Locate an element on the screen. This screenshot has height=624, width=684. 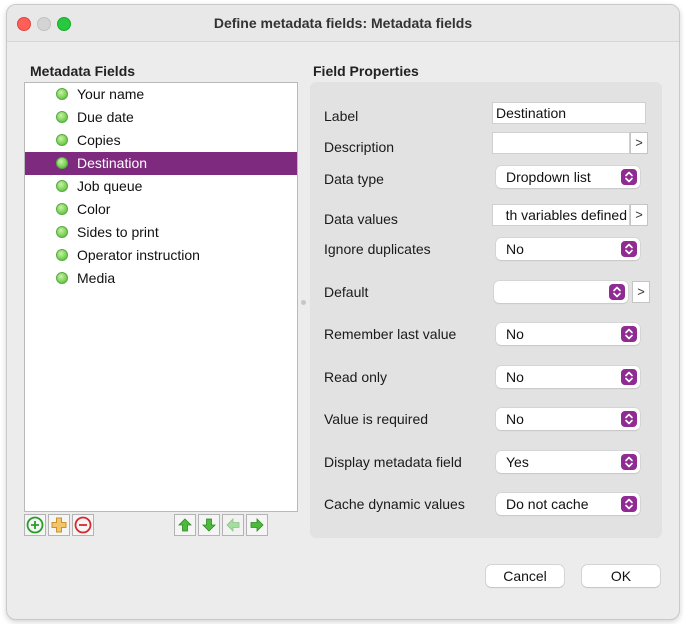
display-metadata-field-label: Display metadata field is located at coordinates (393, 462).